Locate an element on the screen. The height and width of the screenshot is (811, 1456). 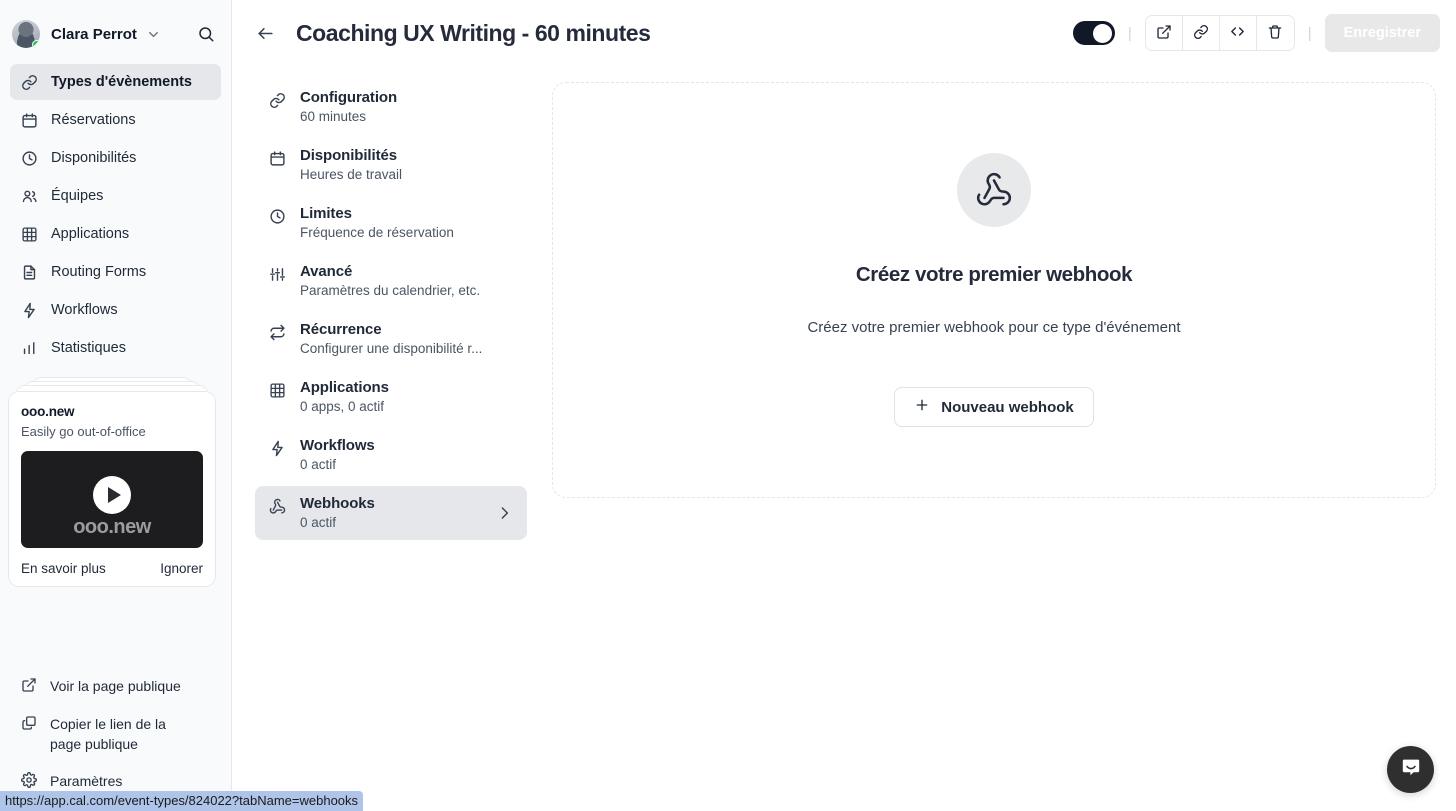
sidebar-item-label: Équipes is located at coordinates (77, 196).